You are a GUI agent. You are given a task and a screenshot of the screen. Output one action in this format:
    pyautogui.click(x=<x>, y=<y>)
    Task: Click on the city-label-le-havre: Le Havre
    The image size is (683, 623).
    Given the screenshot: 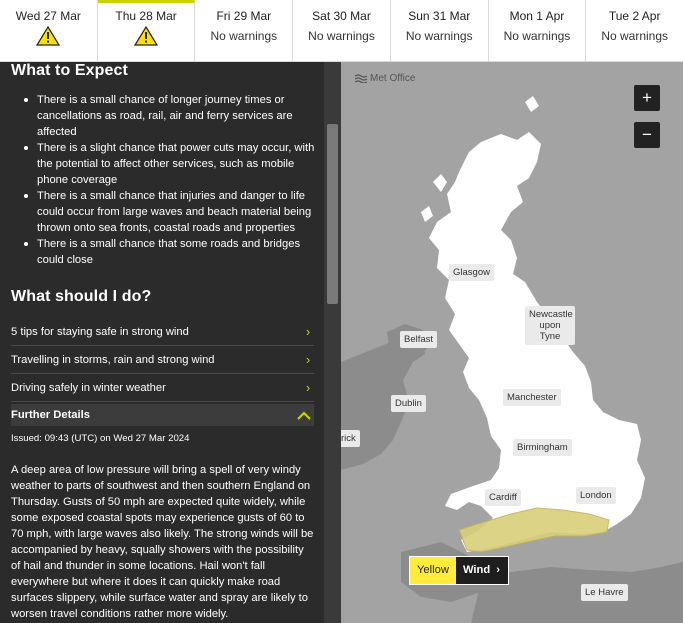 What is the action you would take?
    pyautogui.click(x=604, y=592)
    